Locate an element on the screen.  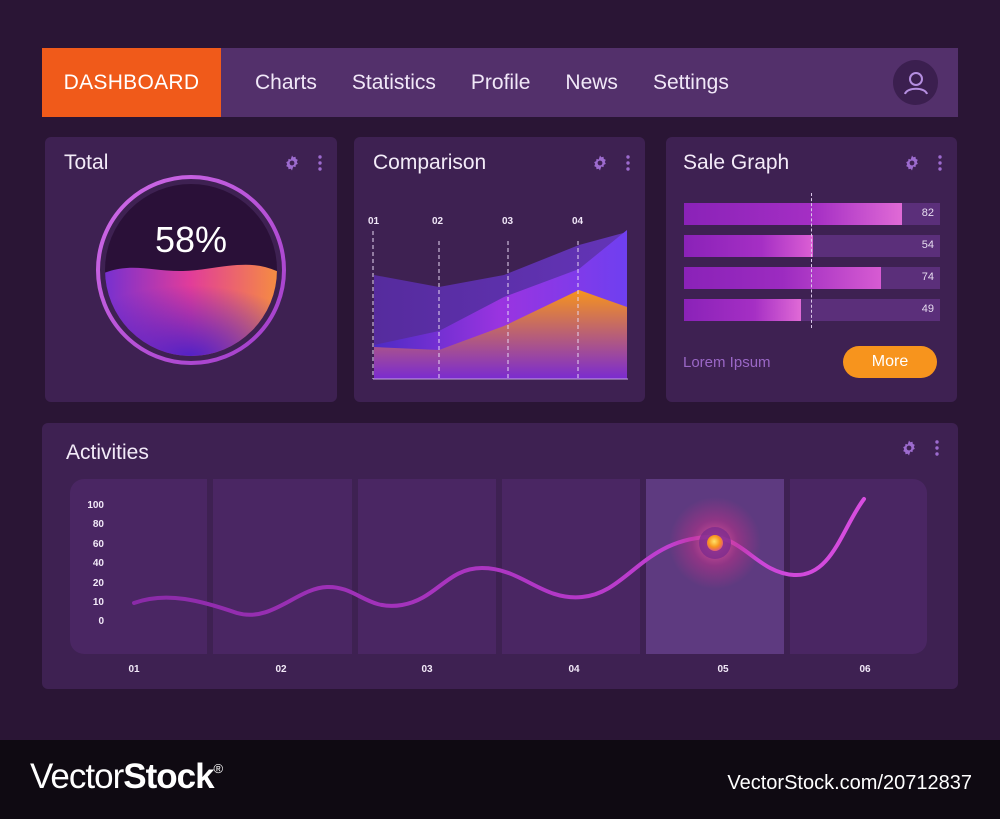
activities-chart is located at coordinates (499, 557).